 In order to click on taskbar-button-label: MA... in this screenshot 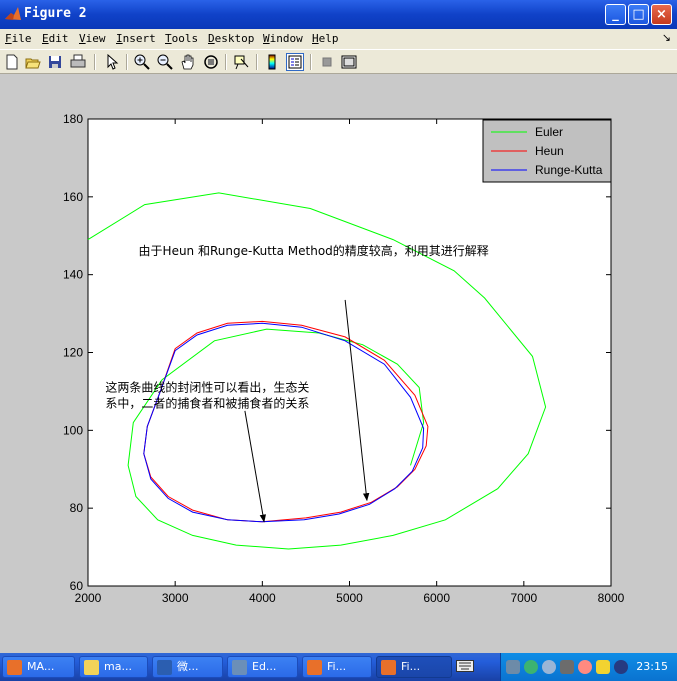, I will do `click(41, 666)`.